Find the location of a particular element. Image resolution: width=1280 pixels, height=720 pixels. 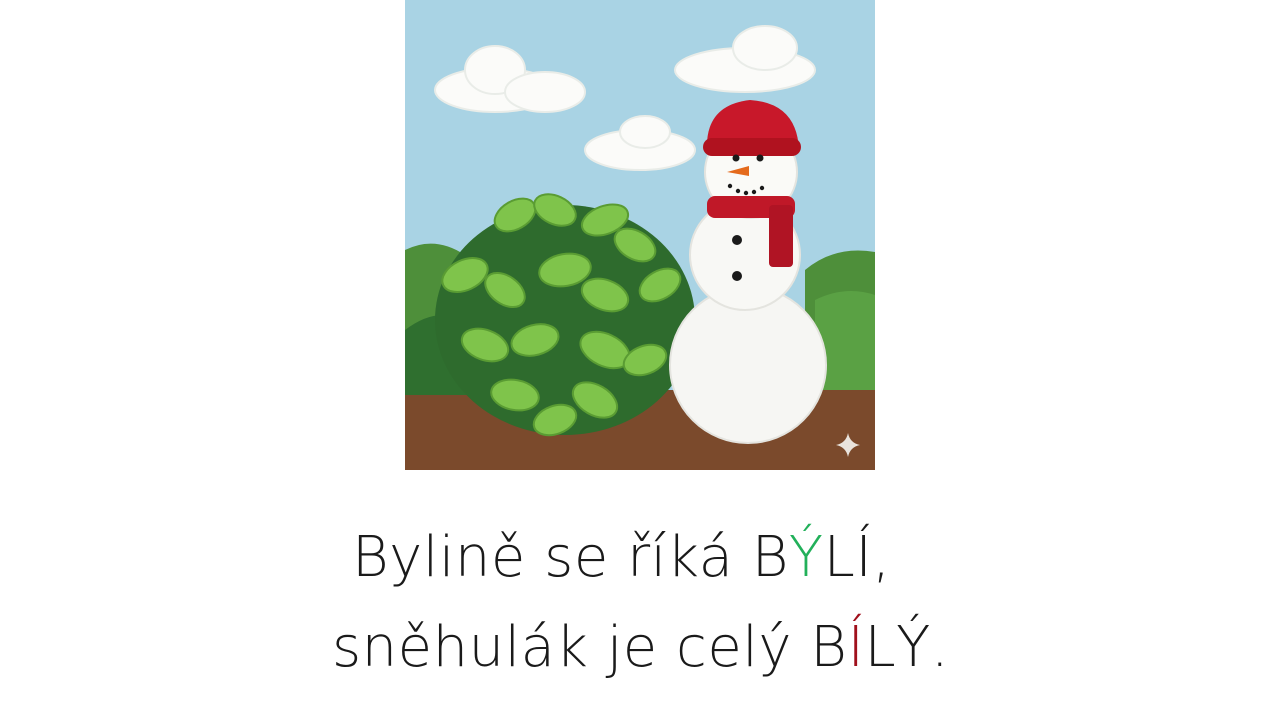

caption-line-1-end: LÍ, is located at coordinates (857, 557).